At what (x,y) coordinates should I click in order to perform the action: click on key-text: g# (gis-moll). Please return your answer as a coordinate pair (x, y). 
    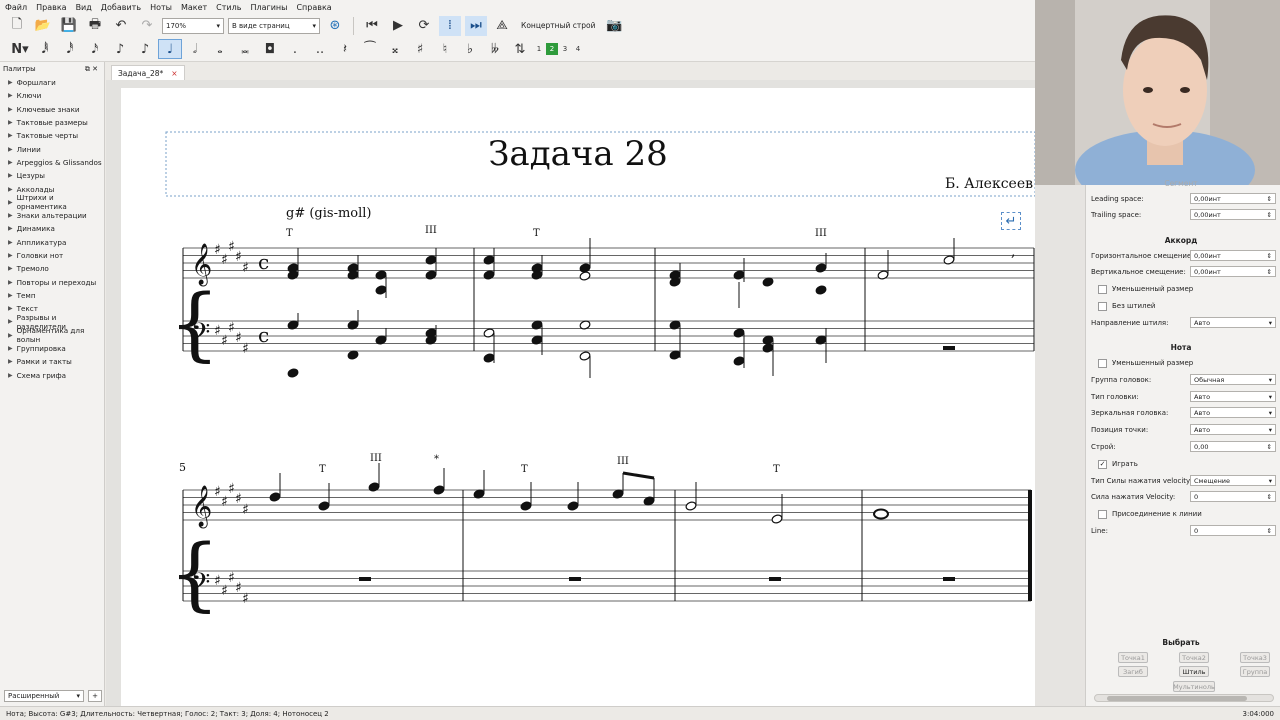
    Looking at the image, I should click on (329, 213).